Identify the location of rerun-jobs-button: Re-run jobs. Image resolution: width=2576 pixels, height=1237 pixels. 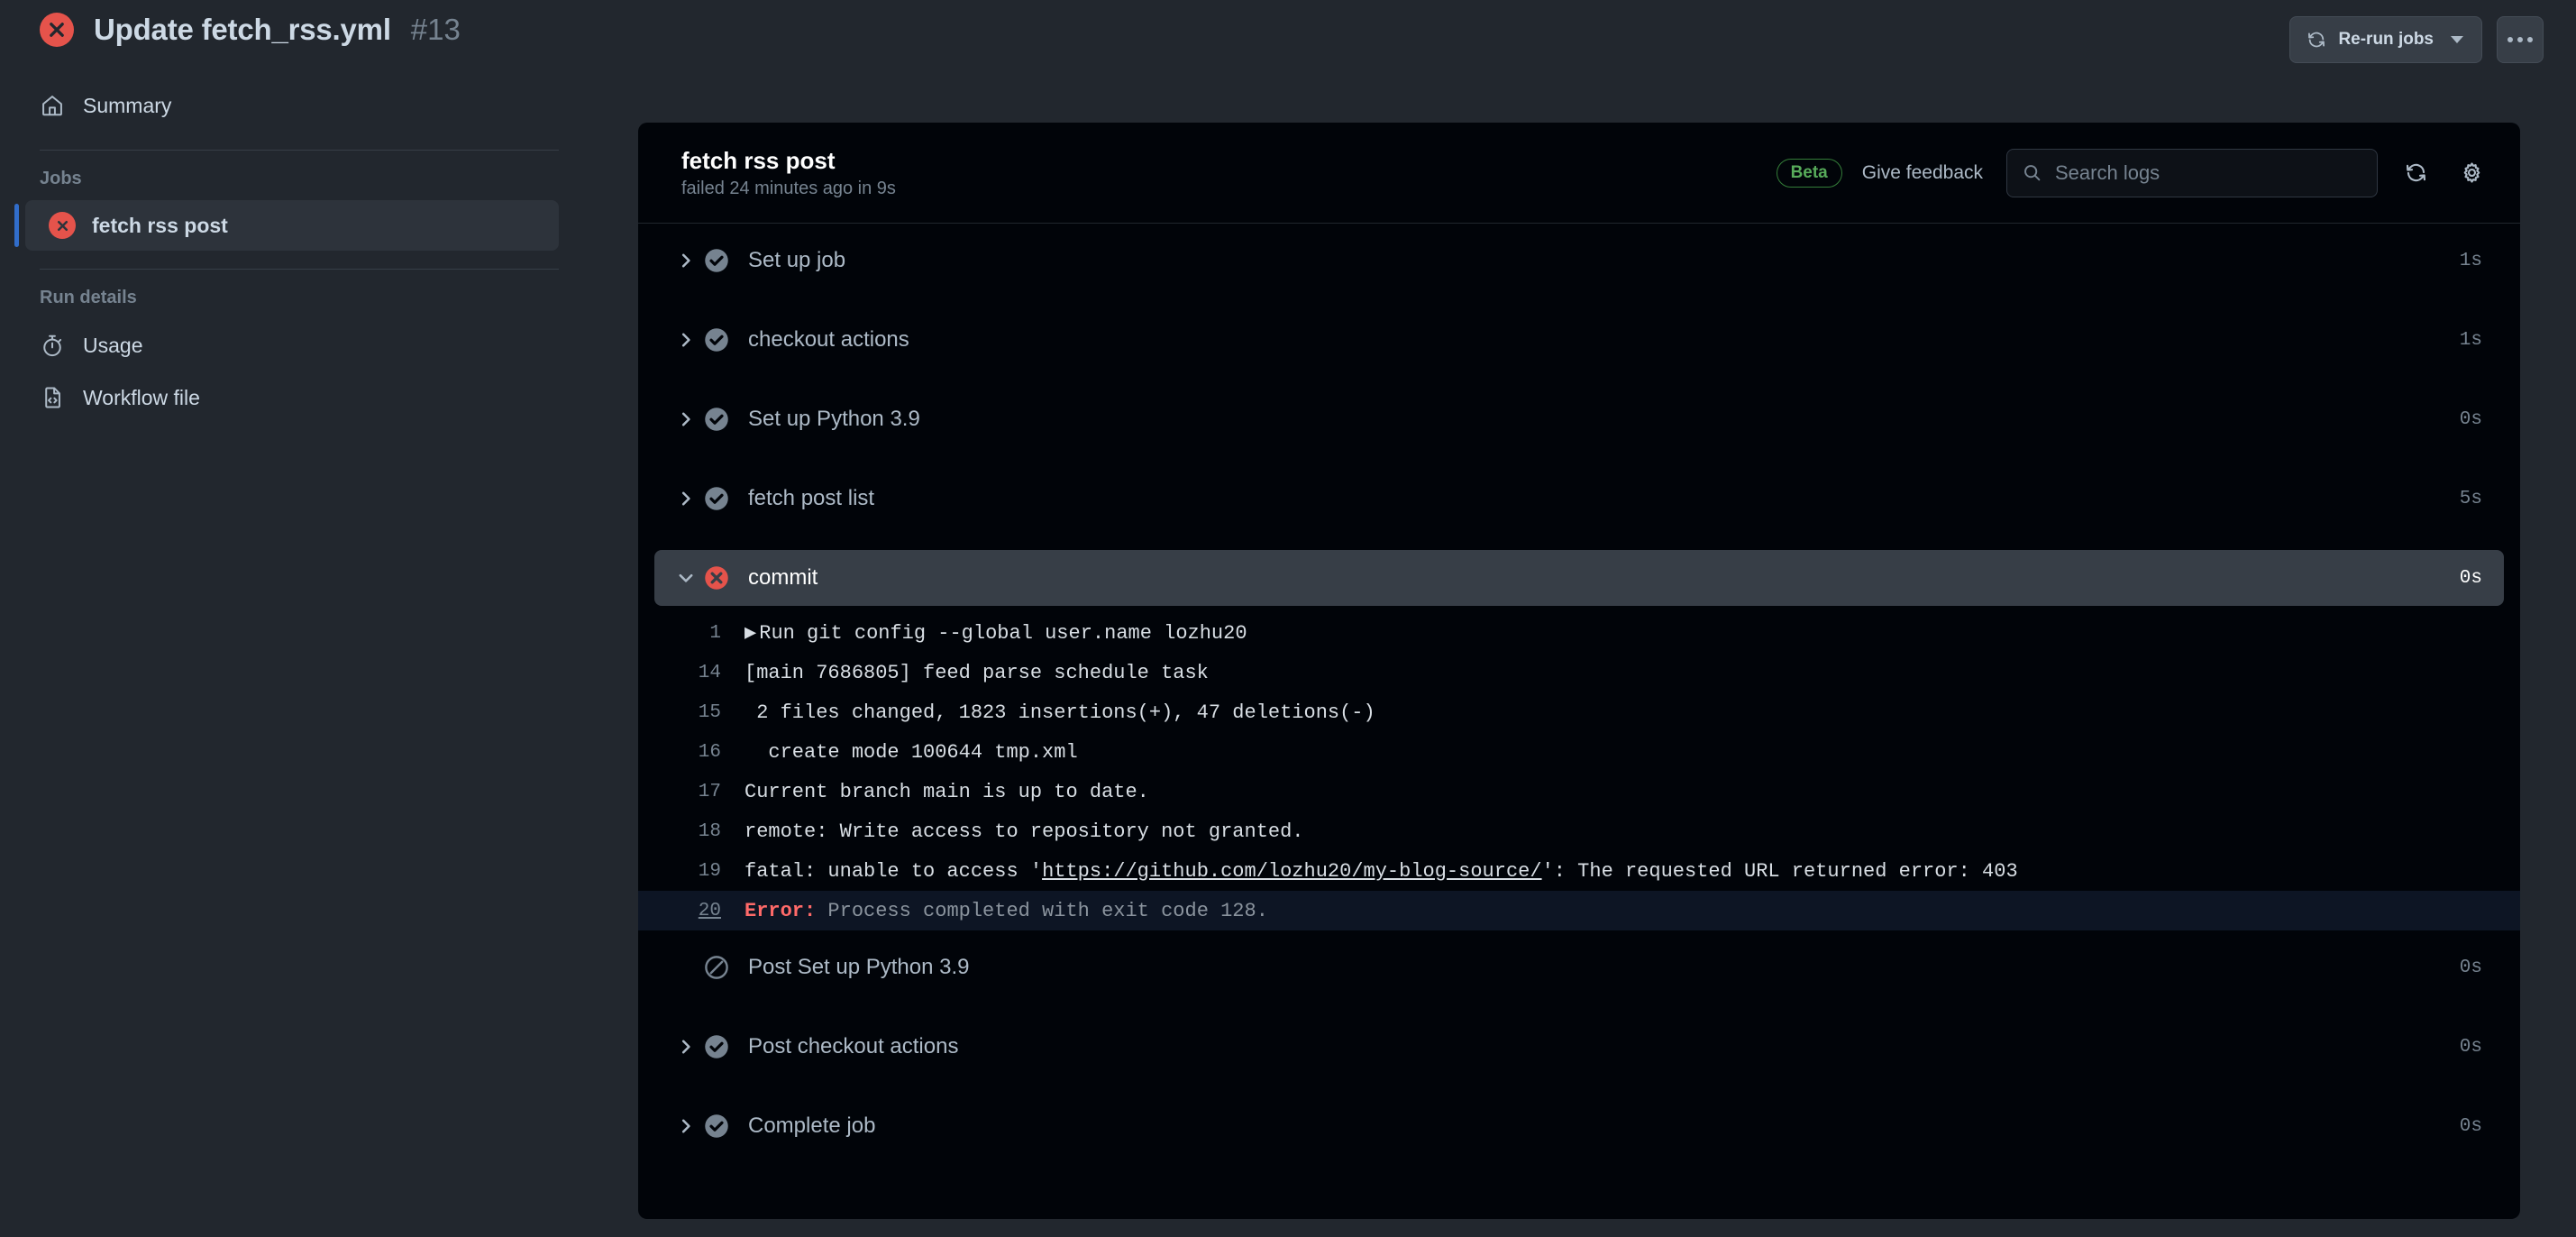
(2385, 39).